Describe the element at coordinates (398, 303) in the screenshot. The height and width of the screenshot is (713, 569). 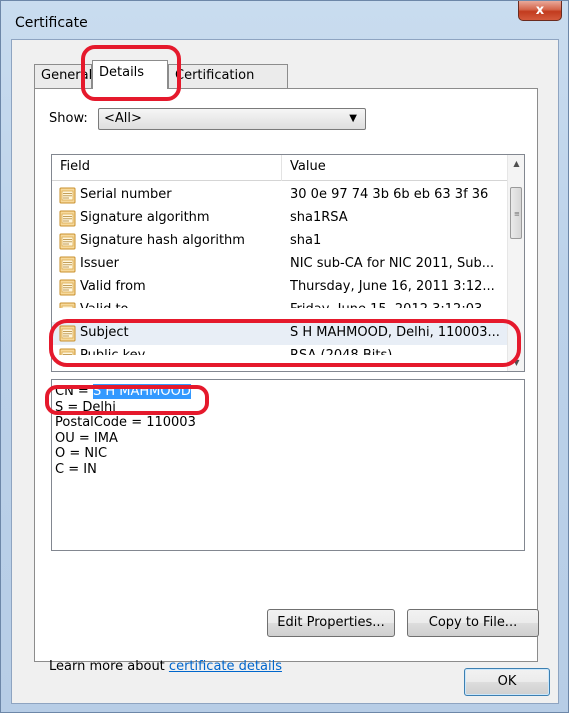
I see `field-value: Friday, June 15, 2012 3:12:03` at that location.